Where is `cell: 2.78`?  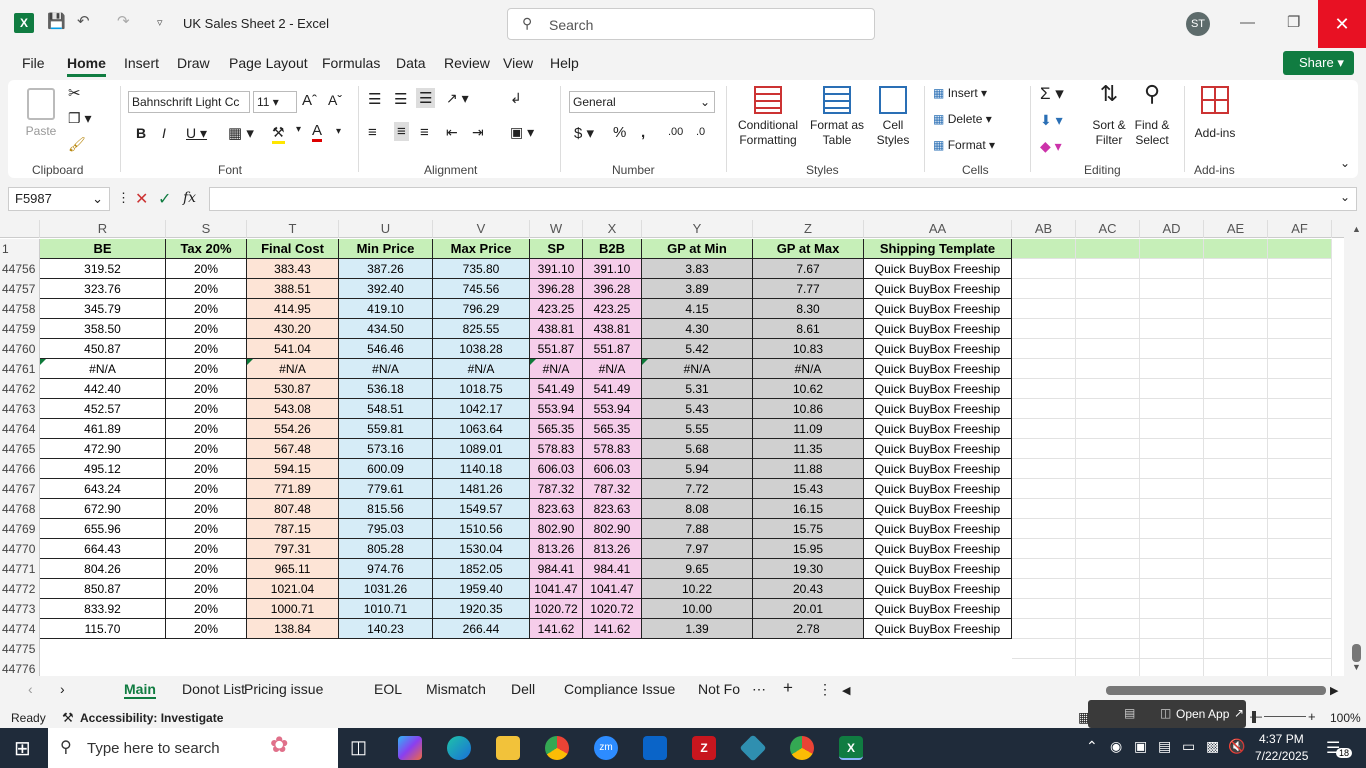 cell: 2.78 is located at coordinates (808, 629).